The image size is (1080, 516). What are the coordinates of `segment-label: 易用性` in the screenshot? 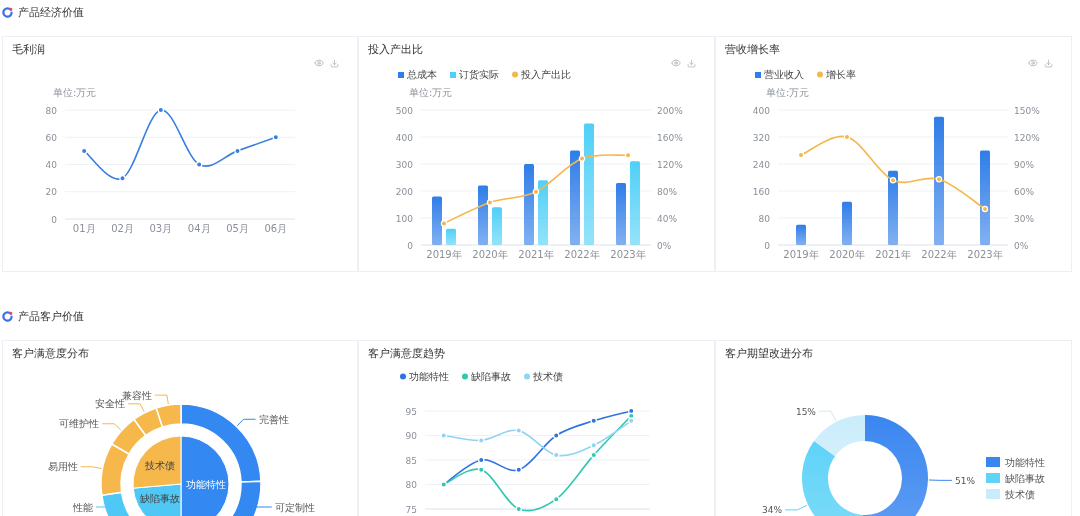 It's located at (62, 467).